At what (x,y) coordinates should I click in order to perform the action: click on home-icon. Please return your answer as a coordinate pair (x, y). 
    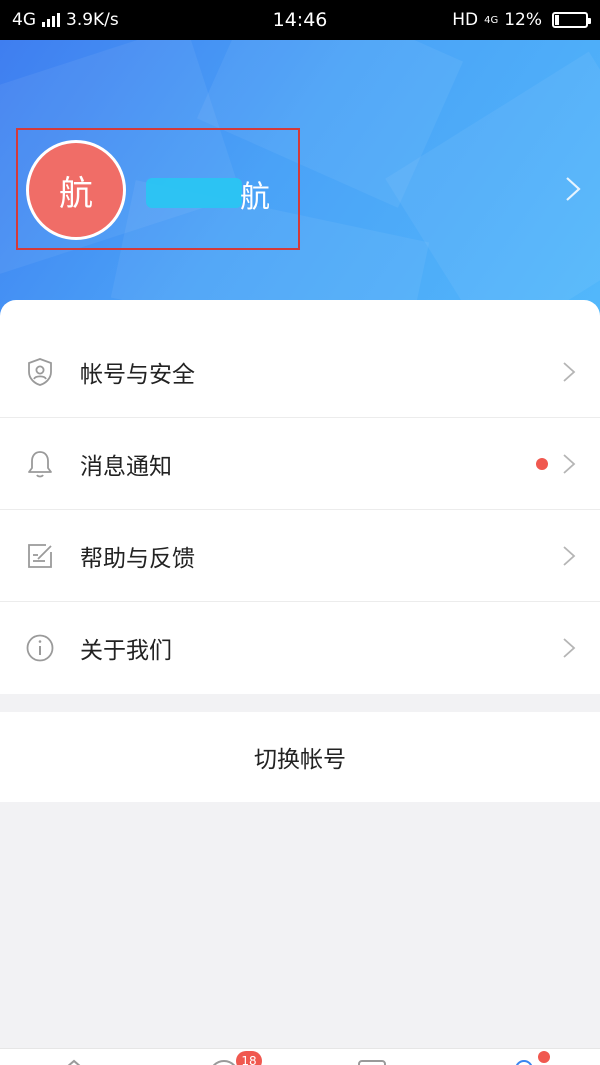
    Looking at the image, I should click on (74, 1060).